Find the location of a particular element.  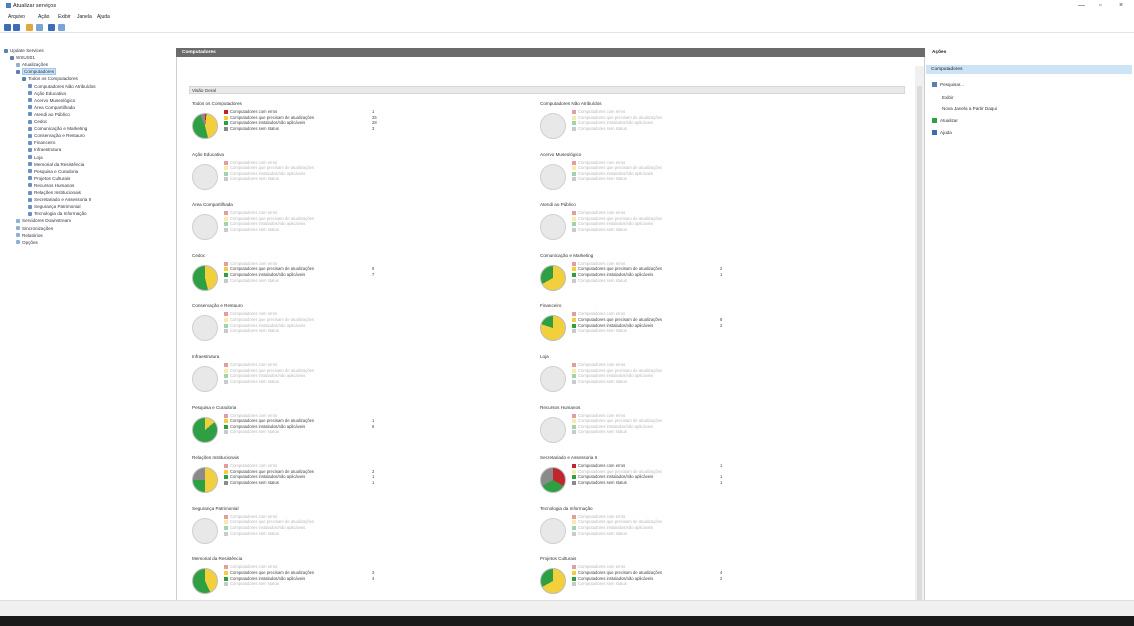

tree-item: Infraestrutura is located at coordinates (44, 149).